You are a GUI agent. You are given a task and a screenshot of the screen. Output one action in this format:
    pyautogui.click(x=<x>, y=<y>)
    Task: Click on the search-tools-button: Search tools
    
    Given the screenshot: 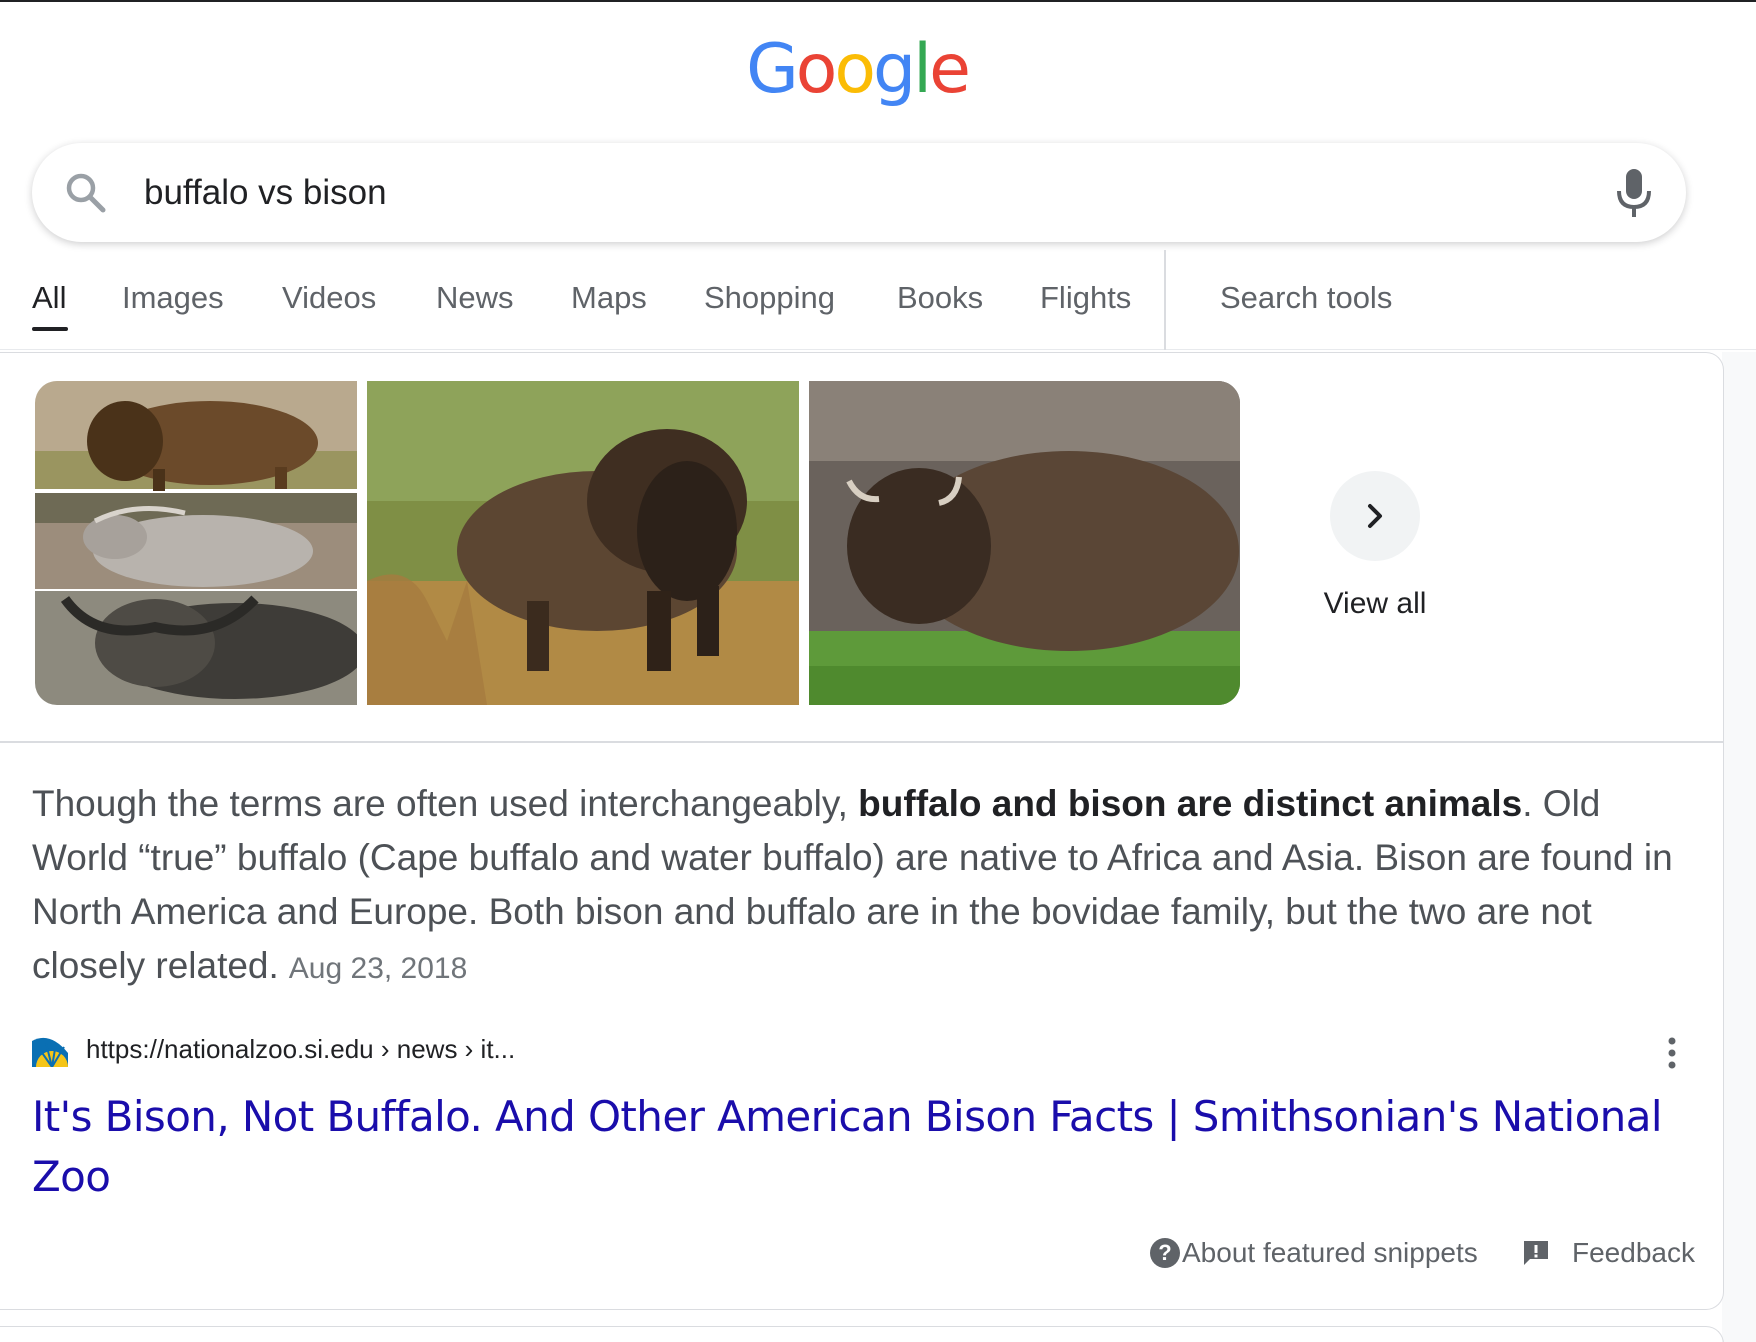 What is the action you would take?
    pyautogui.click(x=1306, y=298)
    